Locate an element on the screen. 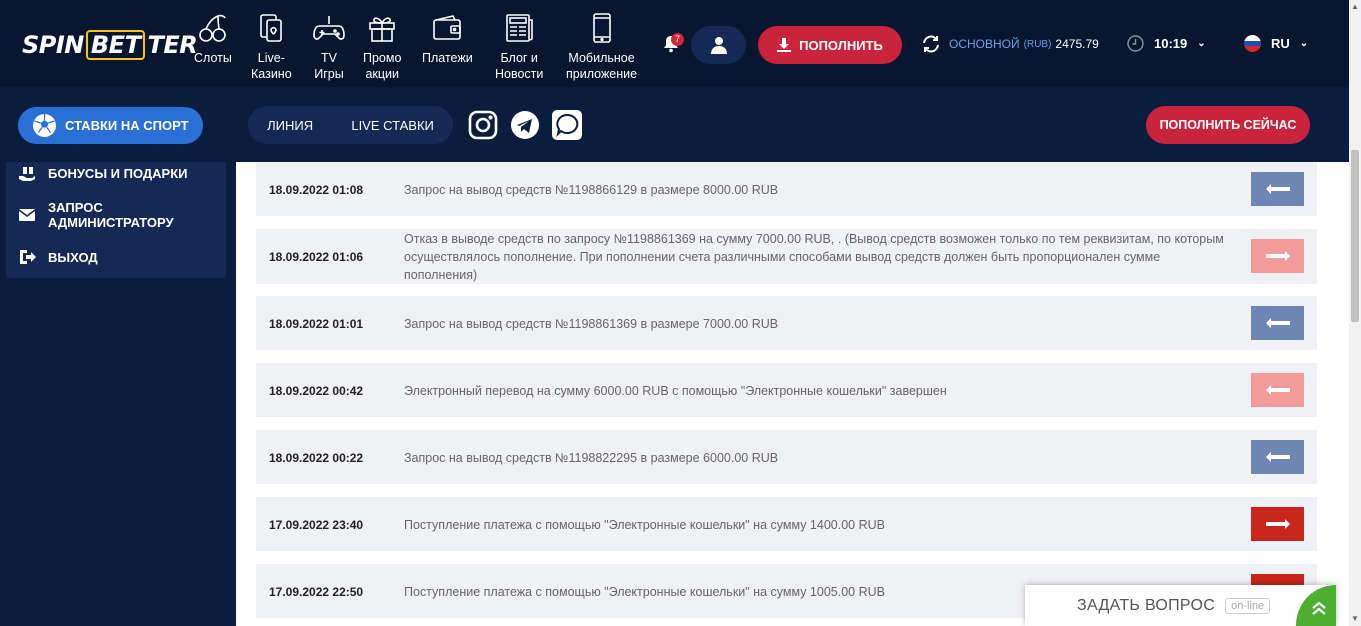  logo-text-spin: SPIN is located at coordinates (53, 45).